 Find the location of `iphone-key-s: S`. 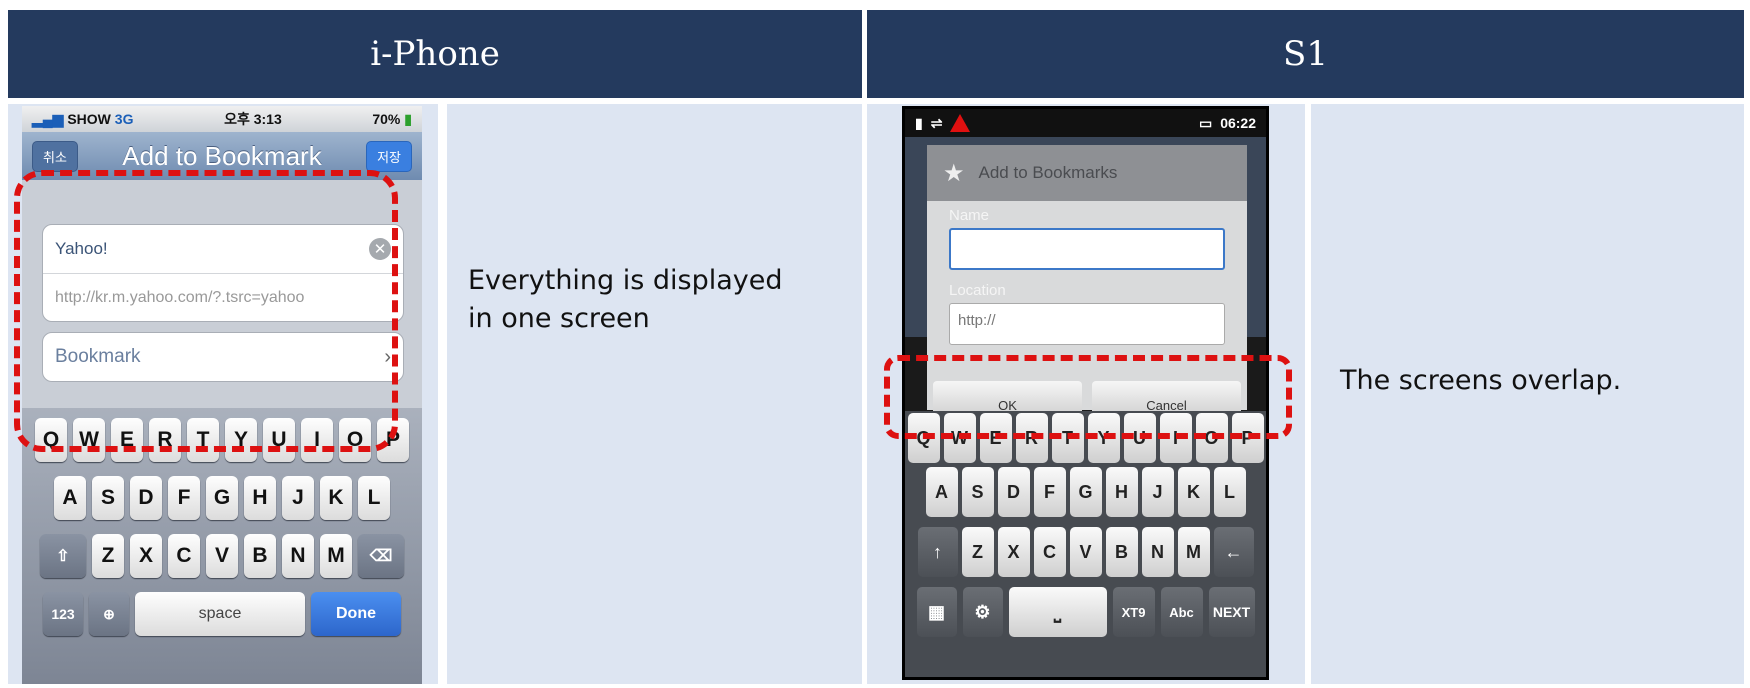

iphone-key-s: S is located at coordinates (108, 498).